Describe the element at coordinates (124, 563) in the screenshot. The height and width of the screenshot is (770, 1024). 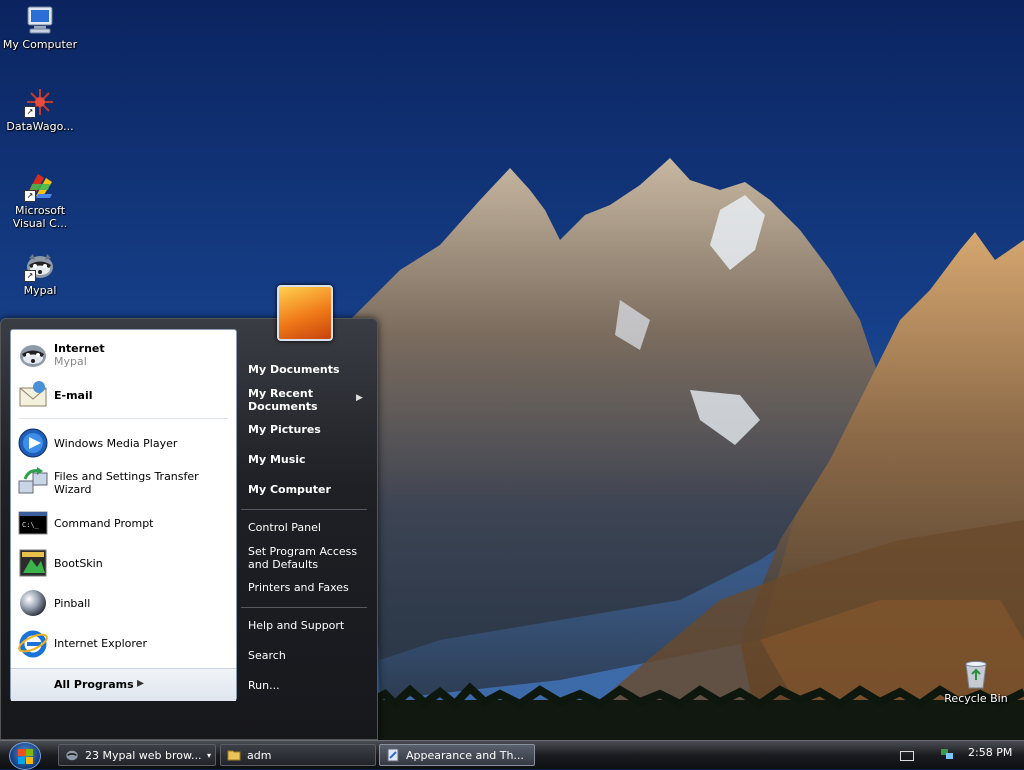
I see `recent-item-bootskin: BootSkin` at that location.